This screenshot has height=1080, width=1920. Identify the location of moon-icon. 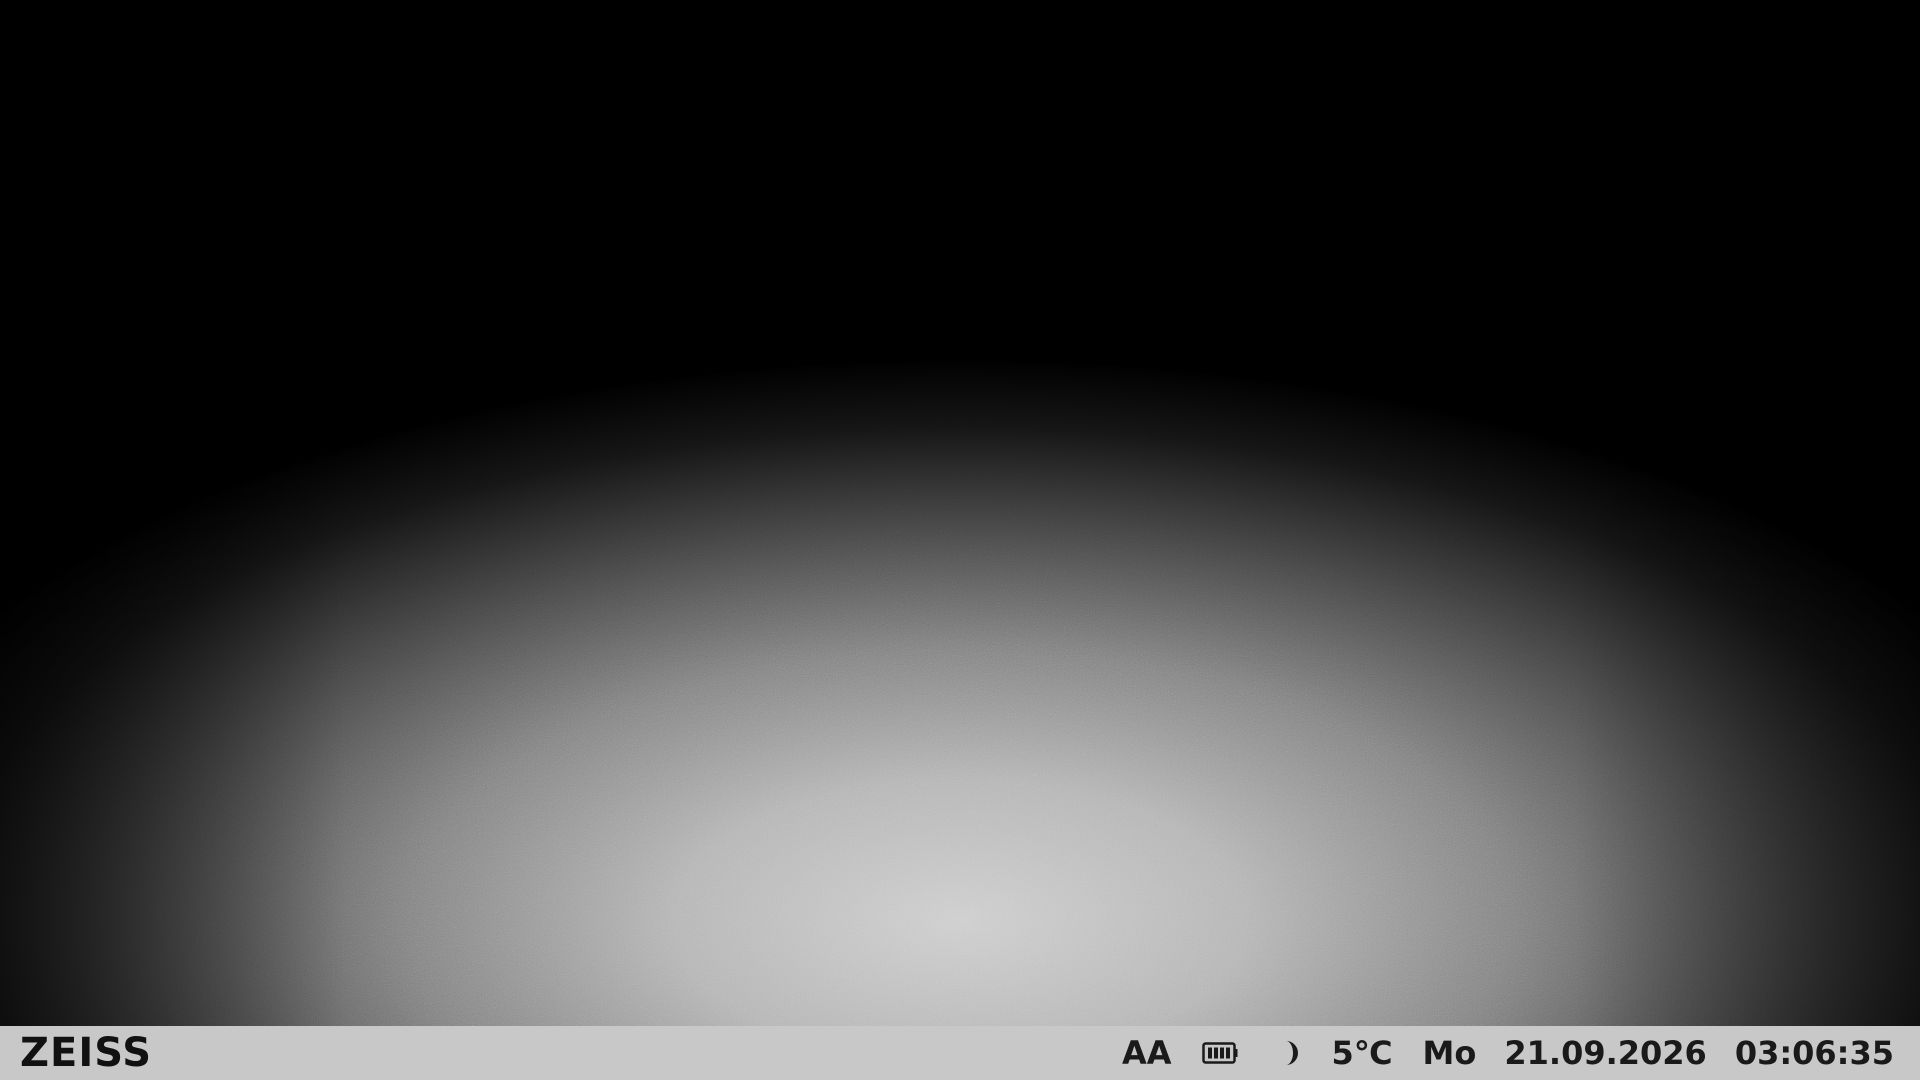
(1290, 1053).